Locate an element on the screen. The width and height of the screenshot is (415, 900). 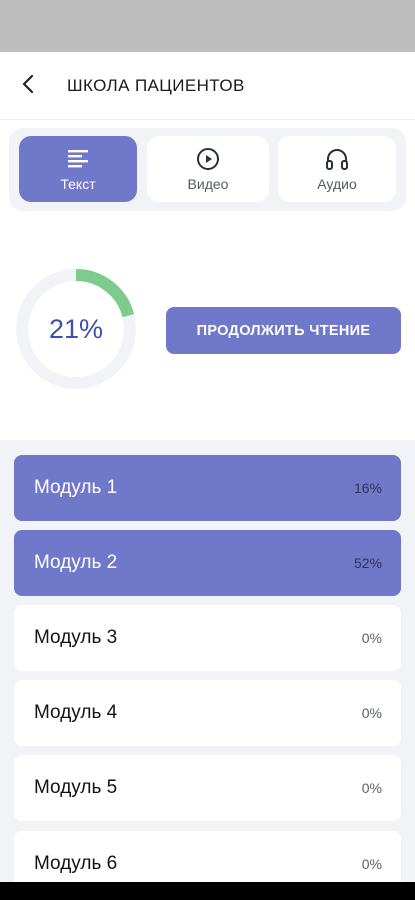
module-item-1: Модуль 1 16% is located at coordinates (207, 488).